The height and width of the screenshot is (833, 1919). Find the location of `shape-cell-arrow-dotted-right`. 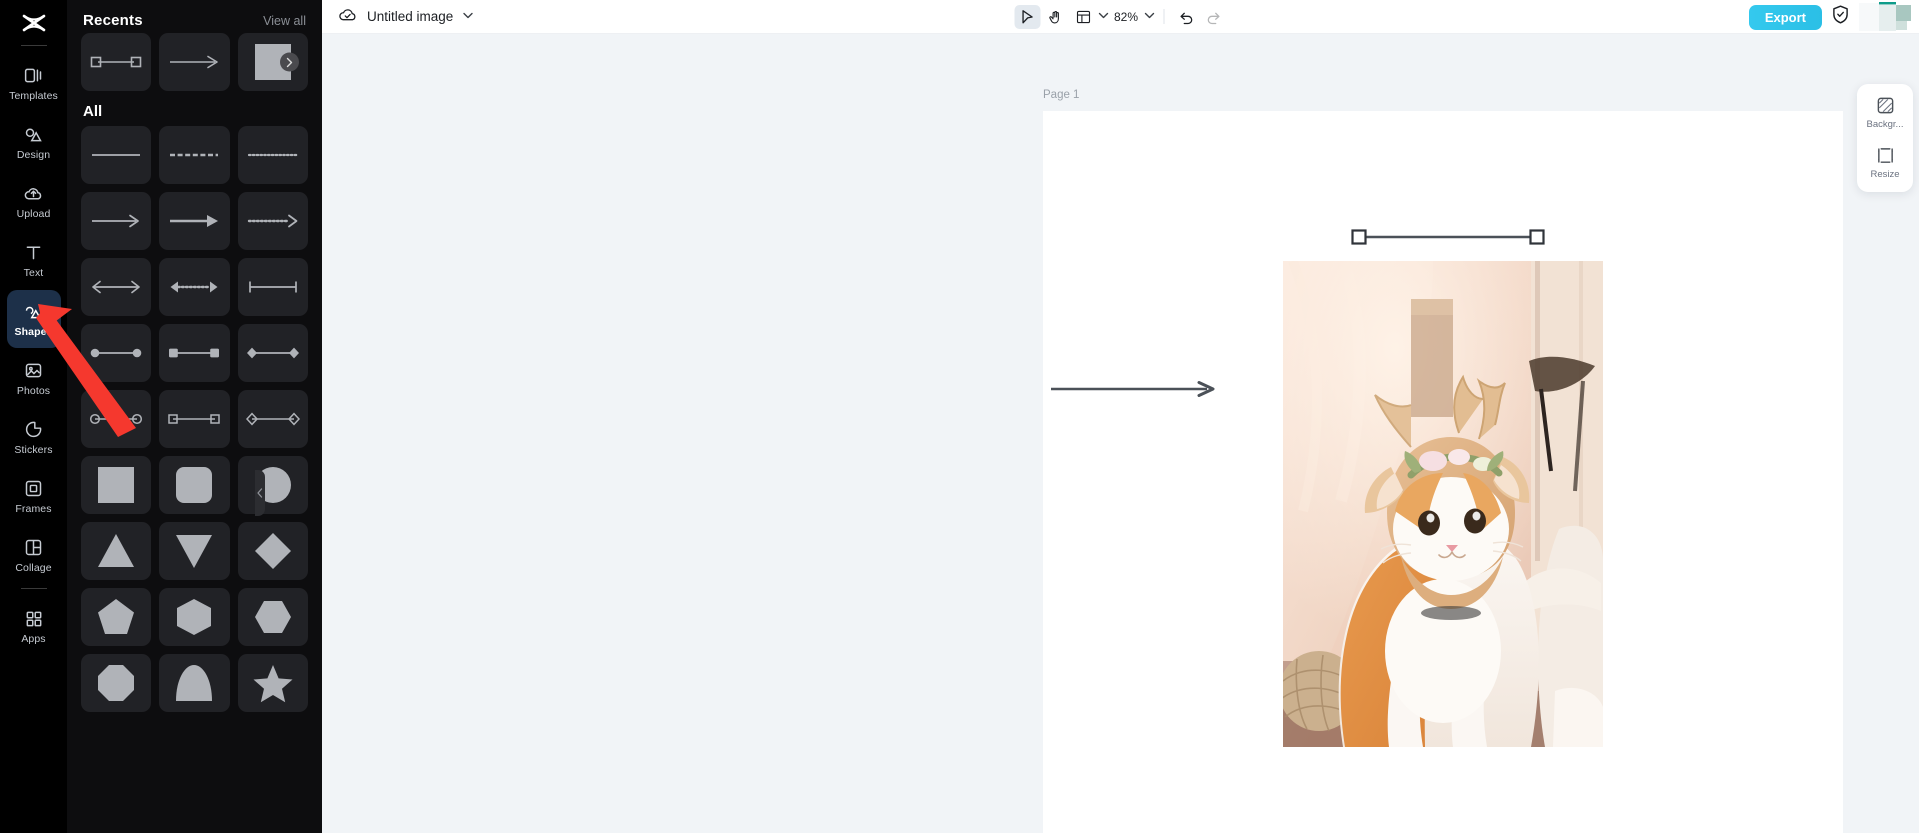

shape-cell-arrow-dotted-right is located at coordinates (272, 221).